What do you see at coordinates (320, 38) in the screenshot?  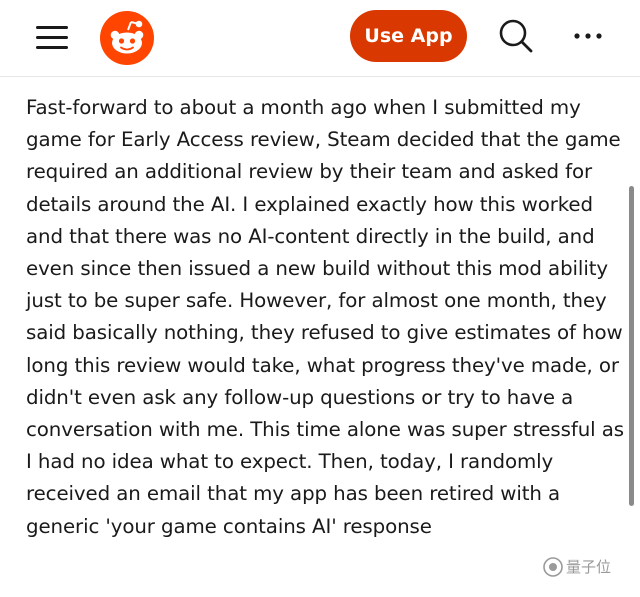 I see `top-navigation-bar: Use App` at bounding box center [320, 38].